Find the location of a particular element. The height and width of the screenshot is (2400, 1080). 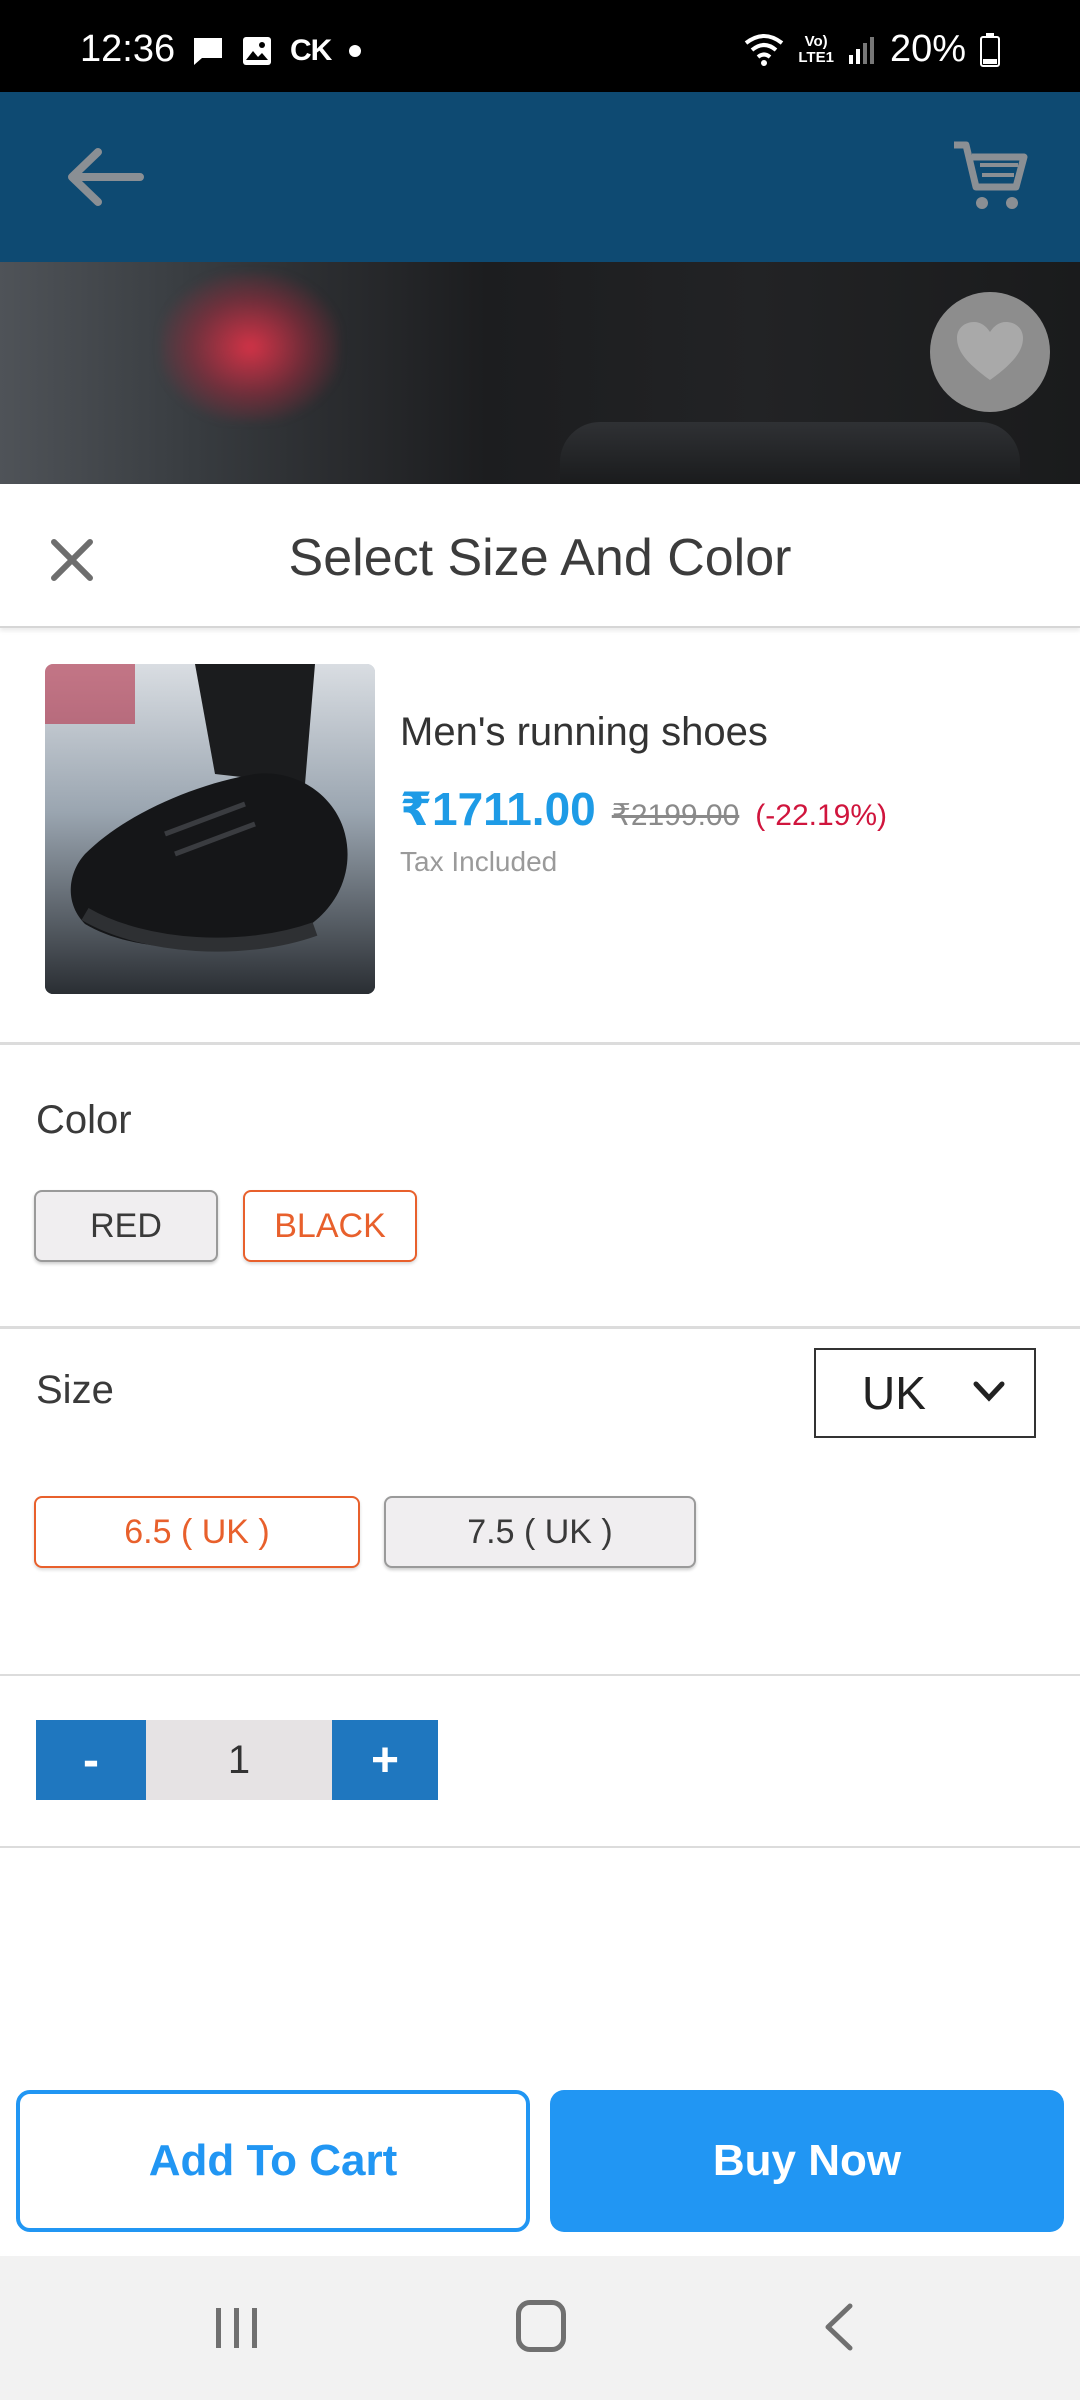

product-hero-image is located at coordinates (540, 373).